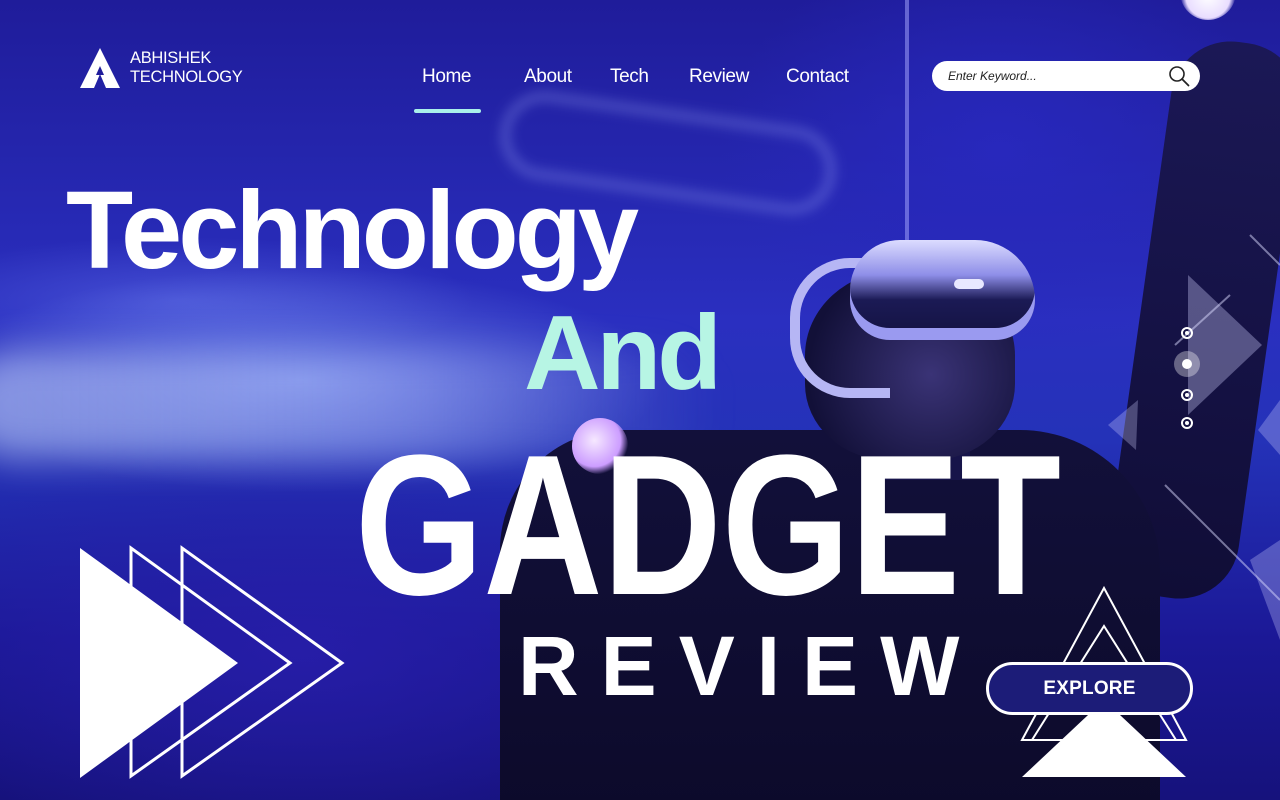 The image size is (1280, 800). What do you see at coordinates (447, 111) in the screenshot?
I see `nav-active-indicator` at bounding box center [447, 111].